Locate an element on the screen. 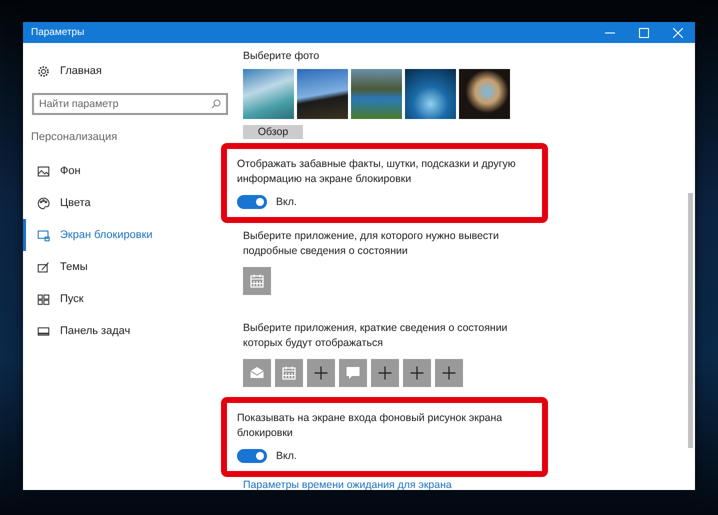 This screenshot has height=515, width=718. monitor-lock-icon is located at coordinates (43, 235).